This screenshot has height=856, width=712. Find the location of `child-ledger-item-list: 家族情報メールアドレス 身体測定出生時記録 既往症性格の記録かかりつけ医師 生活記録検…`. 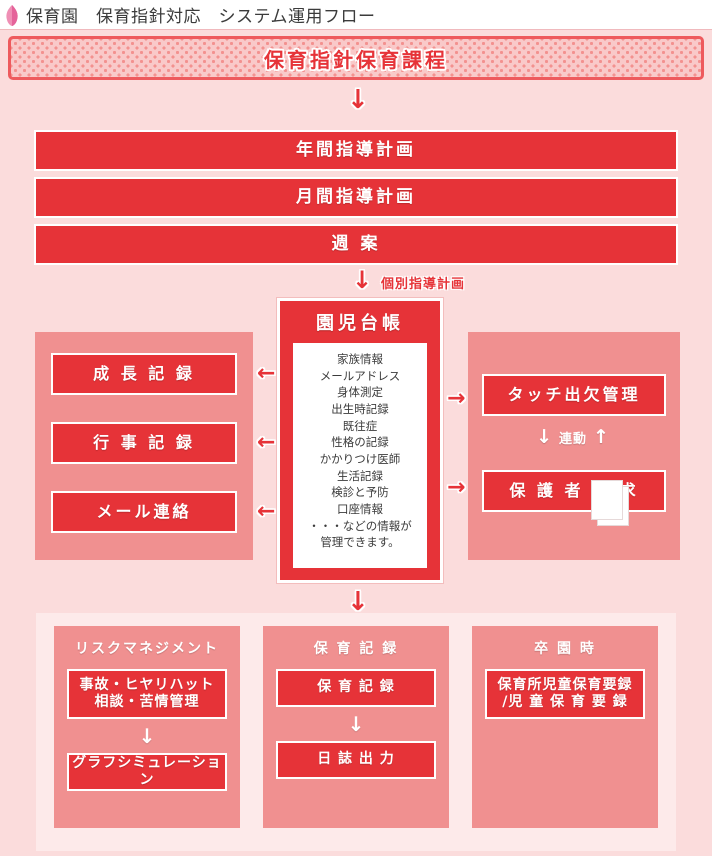

child-ledger-item-list: 家族情報メールアドレス 身体測定出生時記録 既往症性格の記録かかりつけ医師 生活記録検… is located at coordinates (360, 455).